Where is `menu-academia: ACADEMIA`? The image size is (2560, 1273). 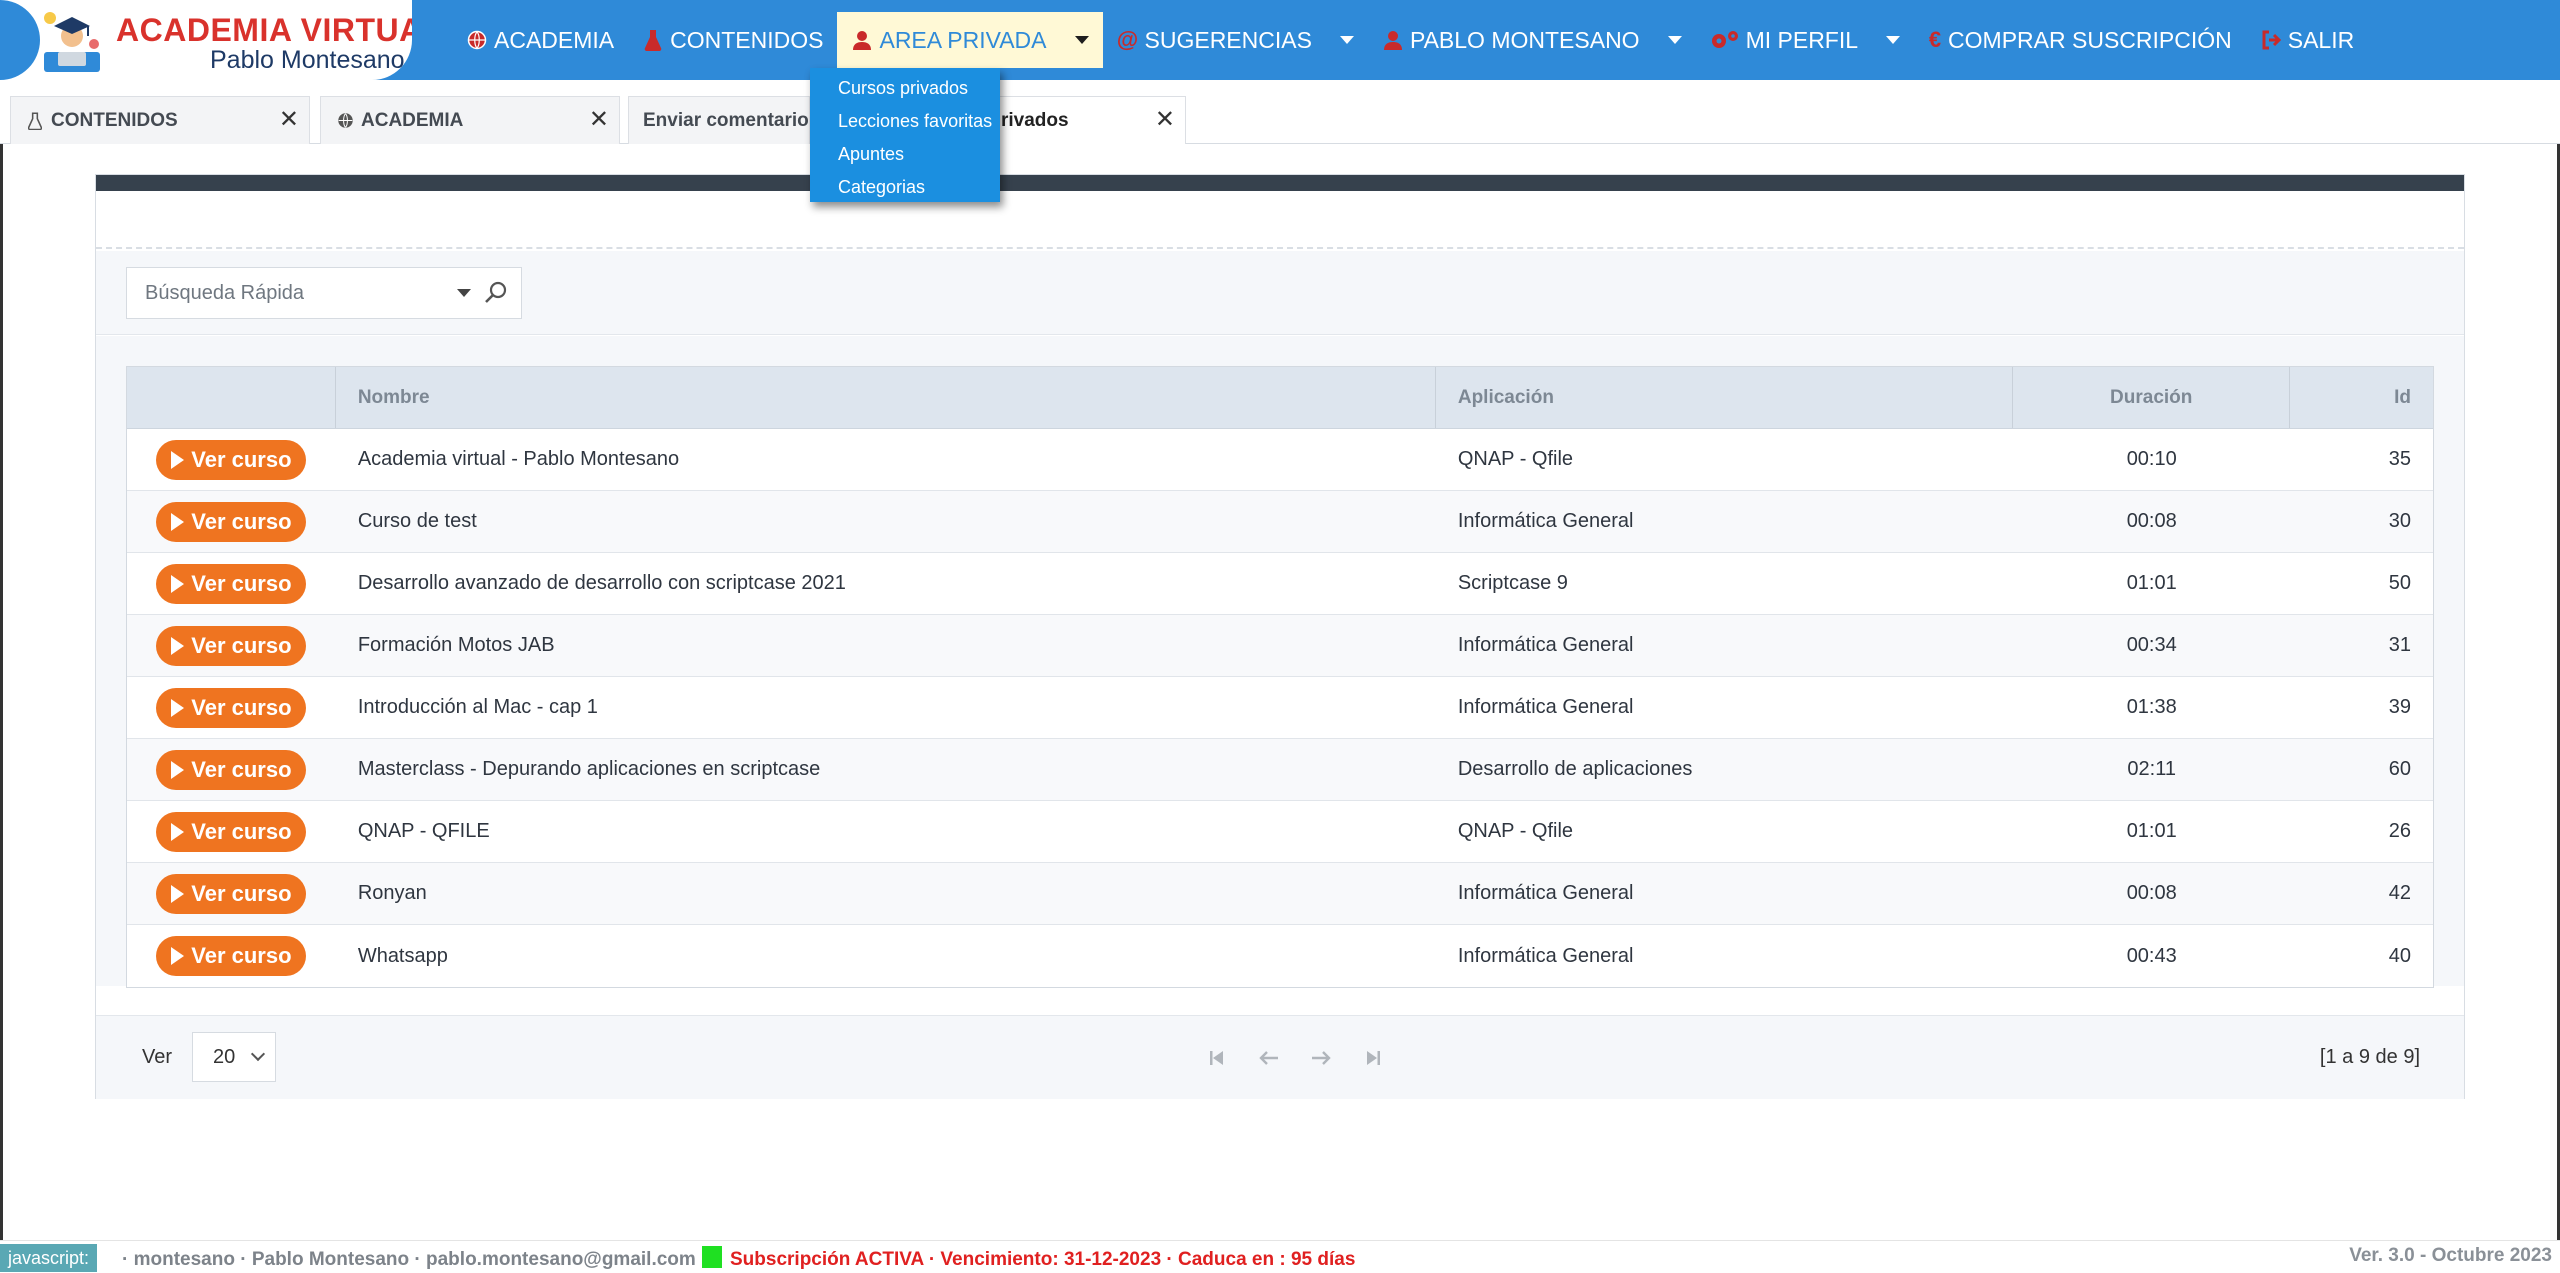
menu-academia: ACADEMIA is located at coordinates (540, 40).